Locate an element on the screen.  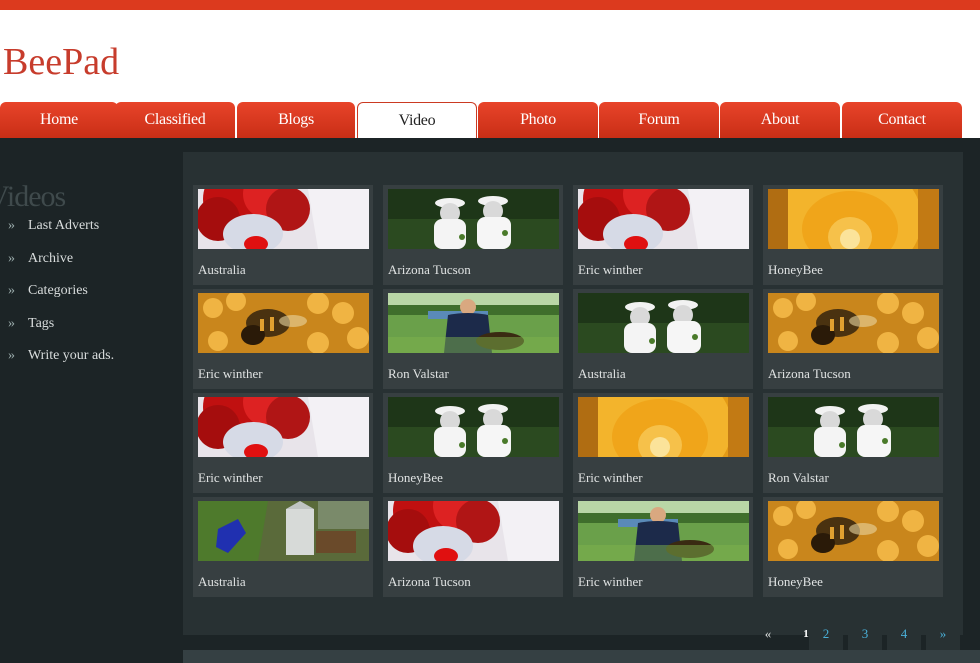
footer-strip is located at coordinates (490, 656).